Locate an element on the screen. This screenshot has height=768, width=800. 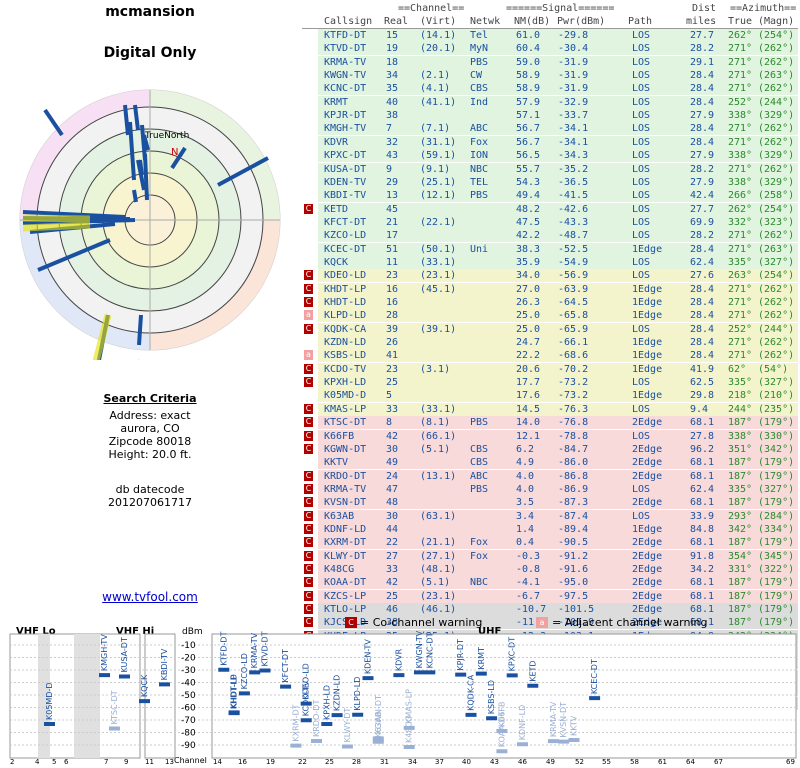
x-tick-label: 58 is located at coordinates (634, 762).